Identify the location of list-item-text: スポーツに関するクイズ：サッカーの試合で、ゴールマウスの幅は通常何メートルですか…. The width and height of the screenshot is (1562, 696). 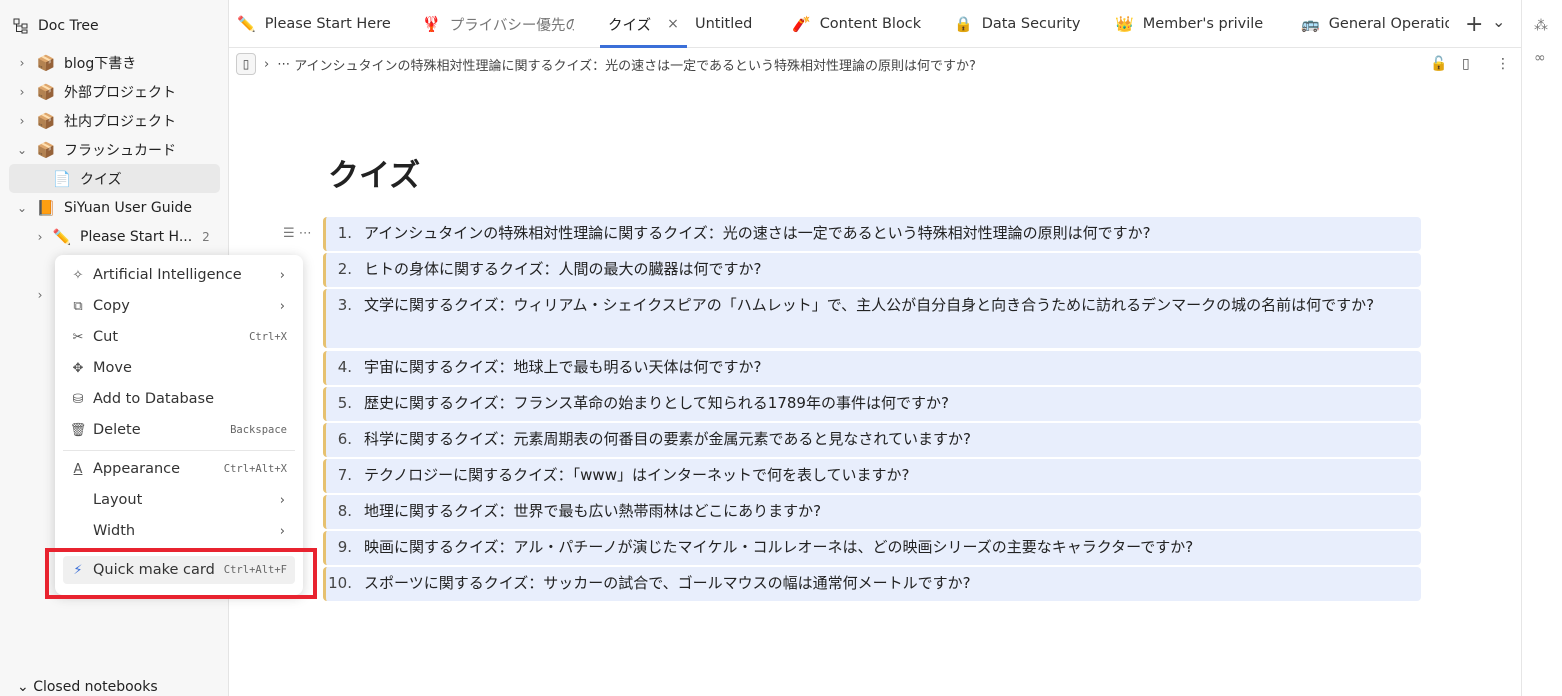
(892, 583).